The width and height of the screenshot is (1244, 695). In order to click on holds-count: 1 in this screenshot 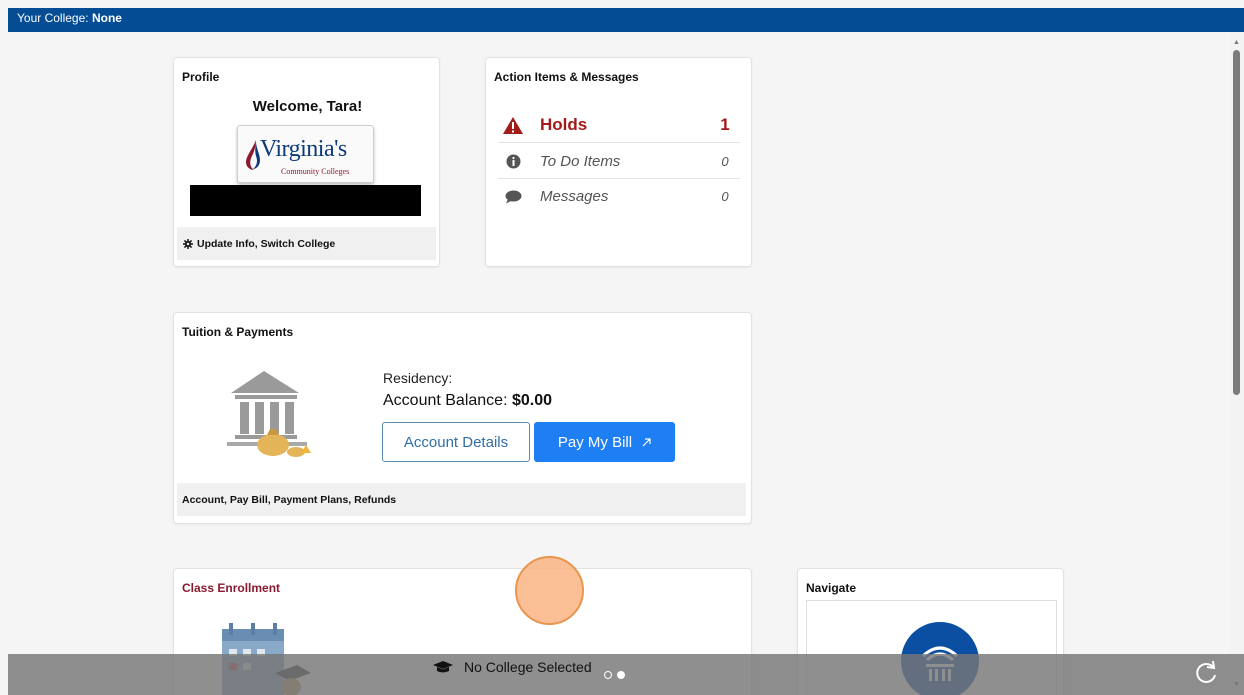, I will do `click(725, 124)`.